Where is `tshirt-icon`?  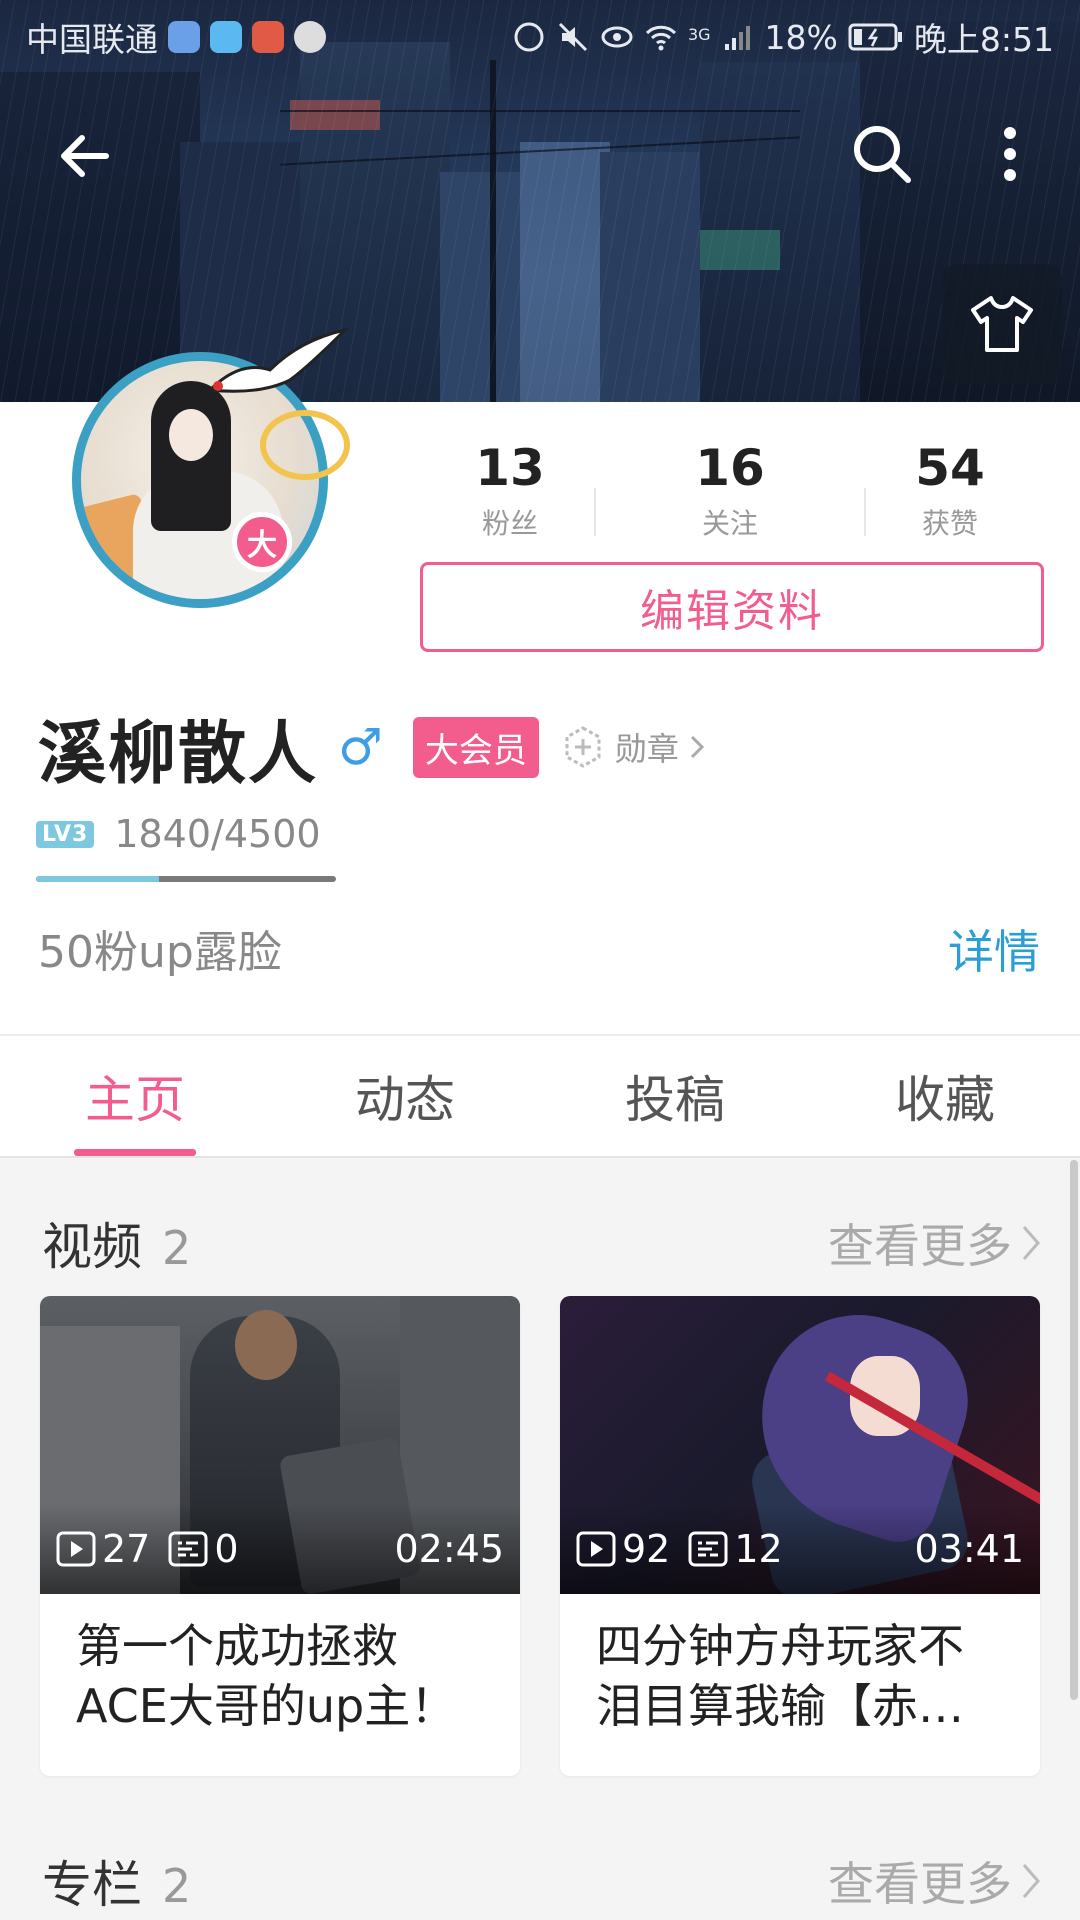 tshirt-icon is located at coordinates (1002, 324).